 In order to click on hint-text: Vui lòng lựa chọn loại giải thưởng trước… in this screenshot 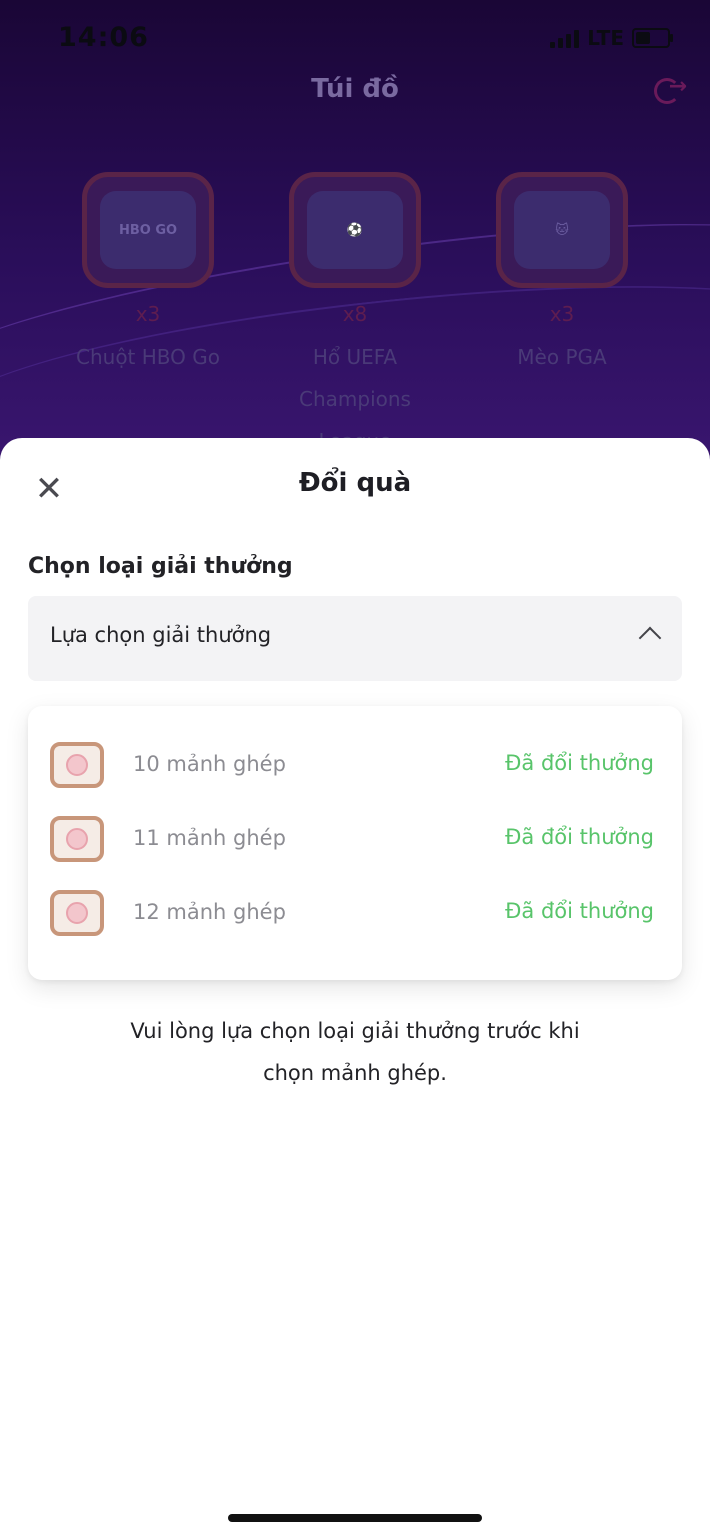, I will do `click(355, 1052)`.